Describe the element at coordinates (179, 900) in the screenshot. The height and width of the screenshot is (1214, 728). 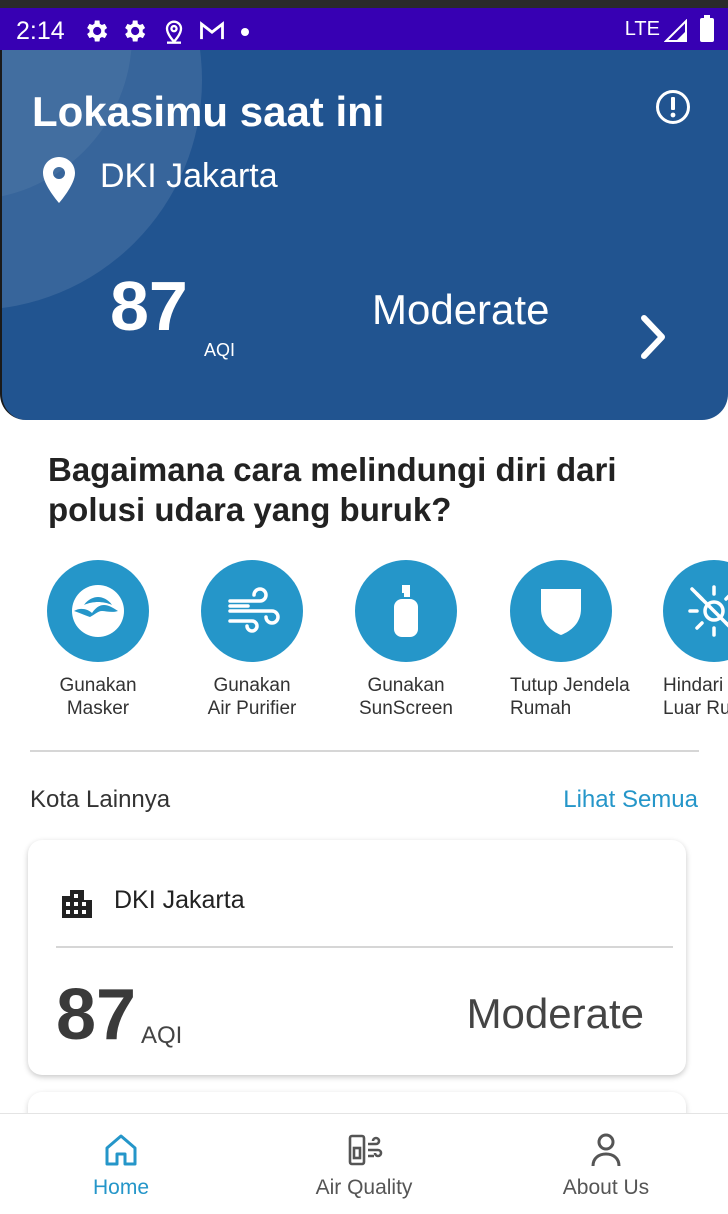
I see `city-name: DKI Jakarta` at that location.